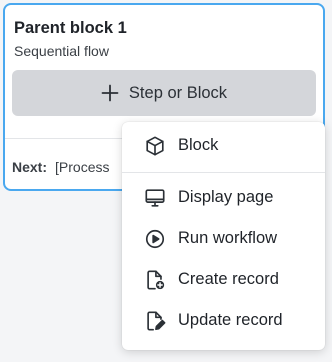 This screenshot has height=362, width=332. What do you see at coordinates (178, 92) in the screenshot?
I see `add-step-or-block-label: Step or Block` at bounding box center [178, 92].